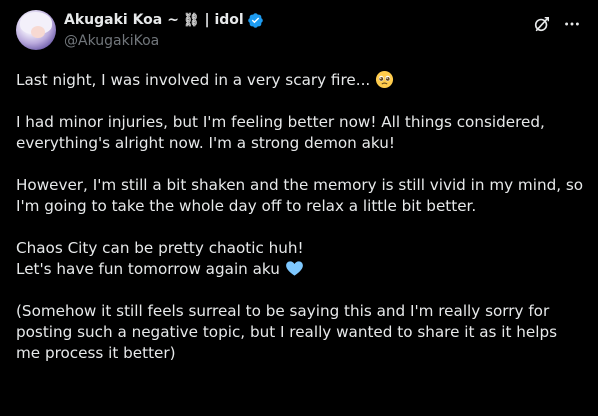 Image resolution: width=598 pixels, height=416 pixels. I want to click on grok-icon, so click(542, 24).